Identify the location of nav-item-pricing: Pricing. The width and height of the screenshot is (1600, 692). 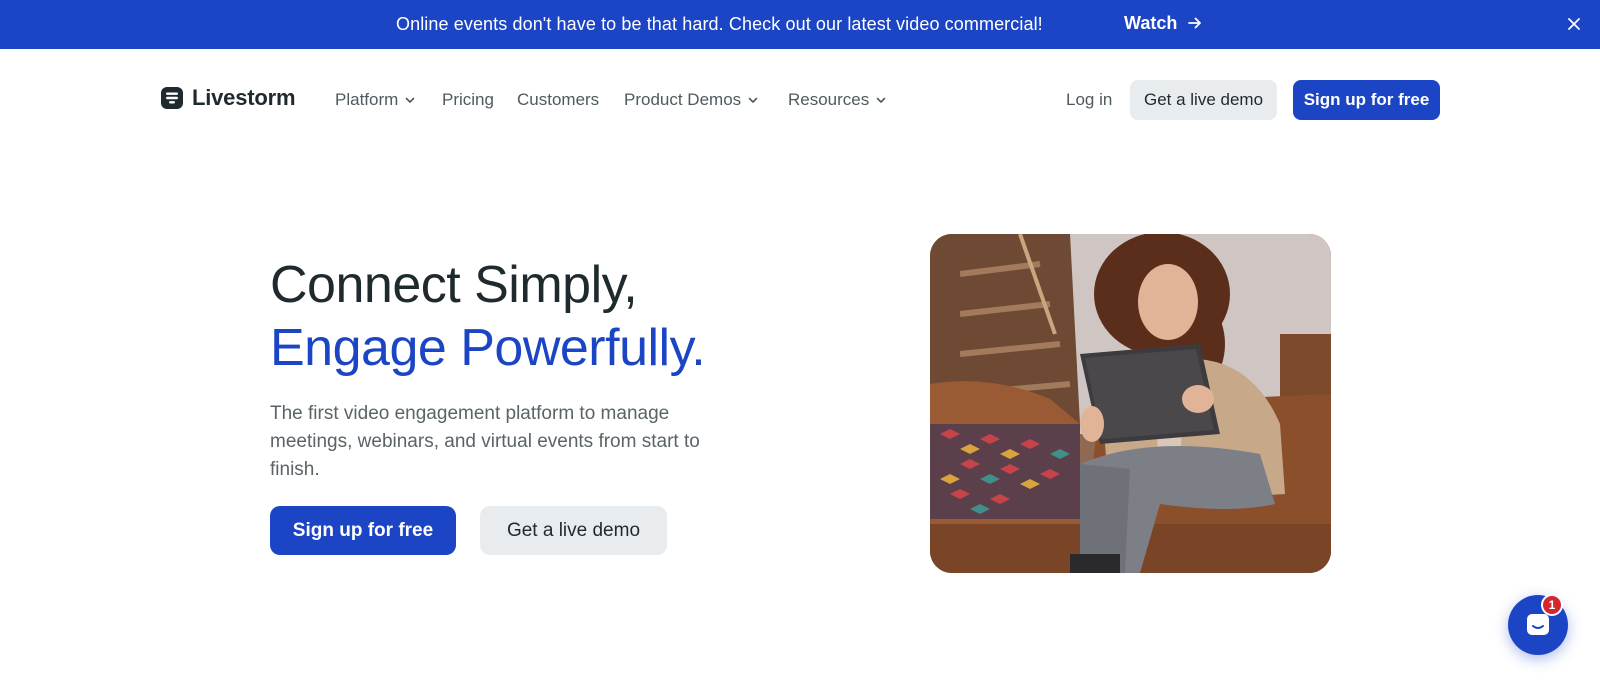
(468, 100).